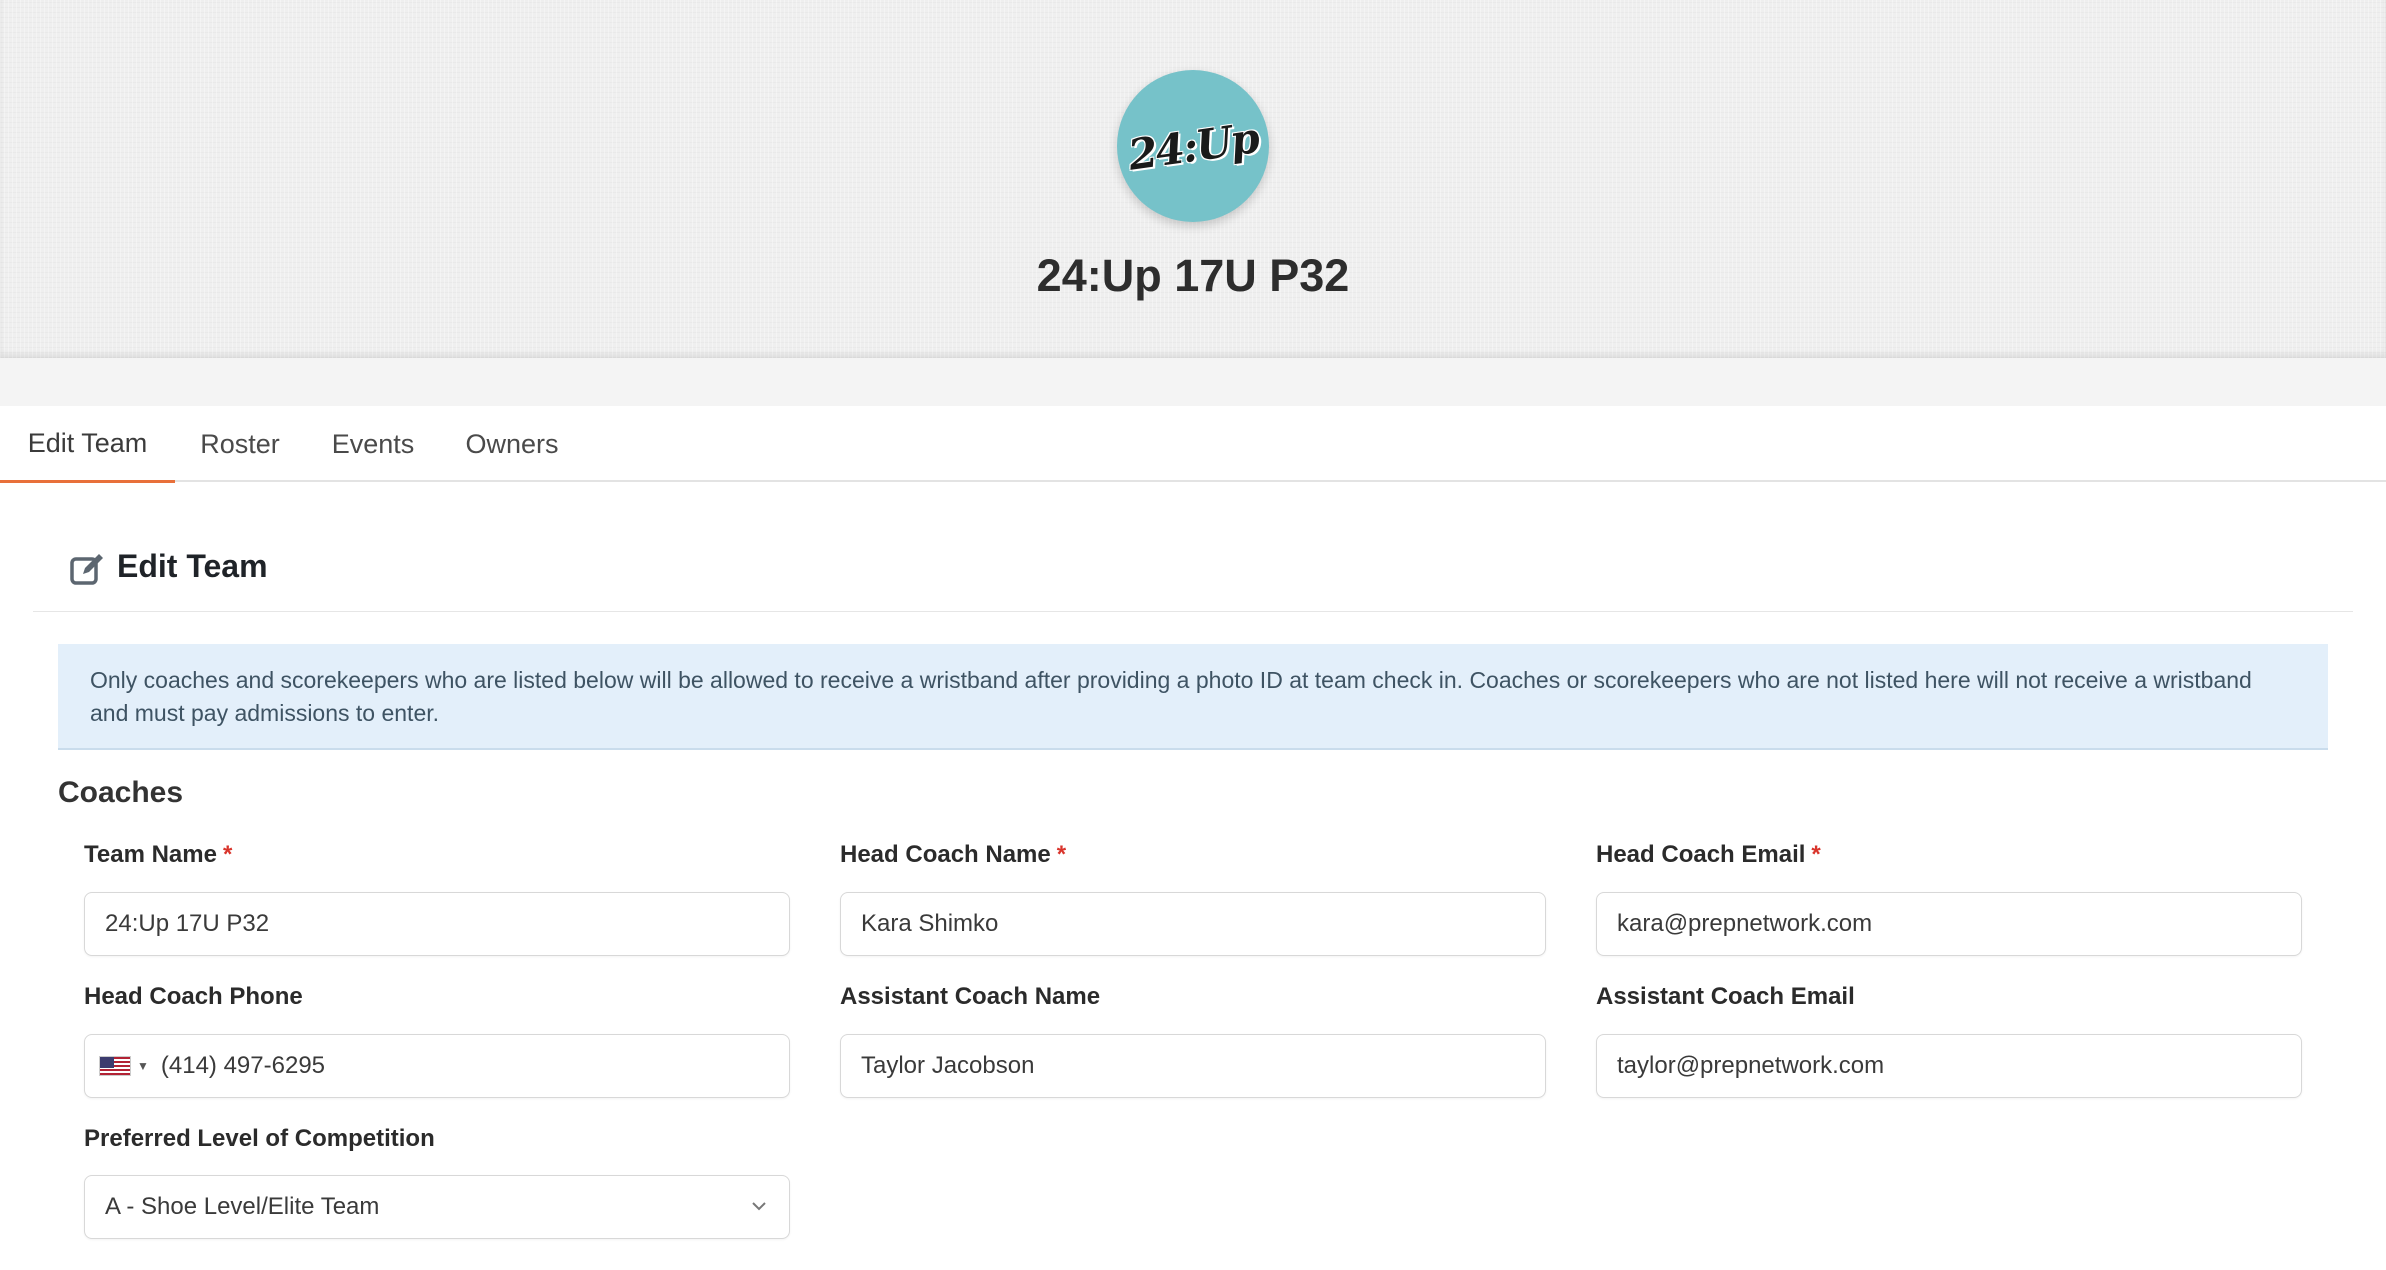 The width and height of the screenshot is (2386, 1270). What do you see at coordinates (259, 1138) in the screenshot?
I see `competition-level-label: Preferred Level of Competition` at bounding box center [259, 1138].